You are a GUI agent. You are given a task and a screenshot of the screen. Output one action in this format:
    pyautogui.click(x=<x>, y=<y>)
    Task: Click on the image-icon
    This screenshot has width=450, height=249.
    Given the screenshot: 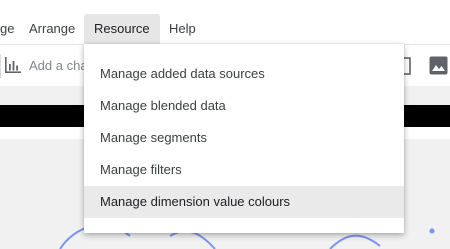 What is the action you would take?
    pyautogui.click(x=438, y=65)
    